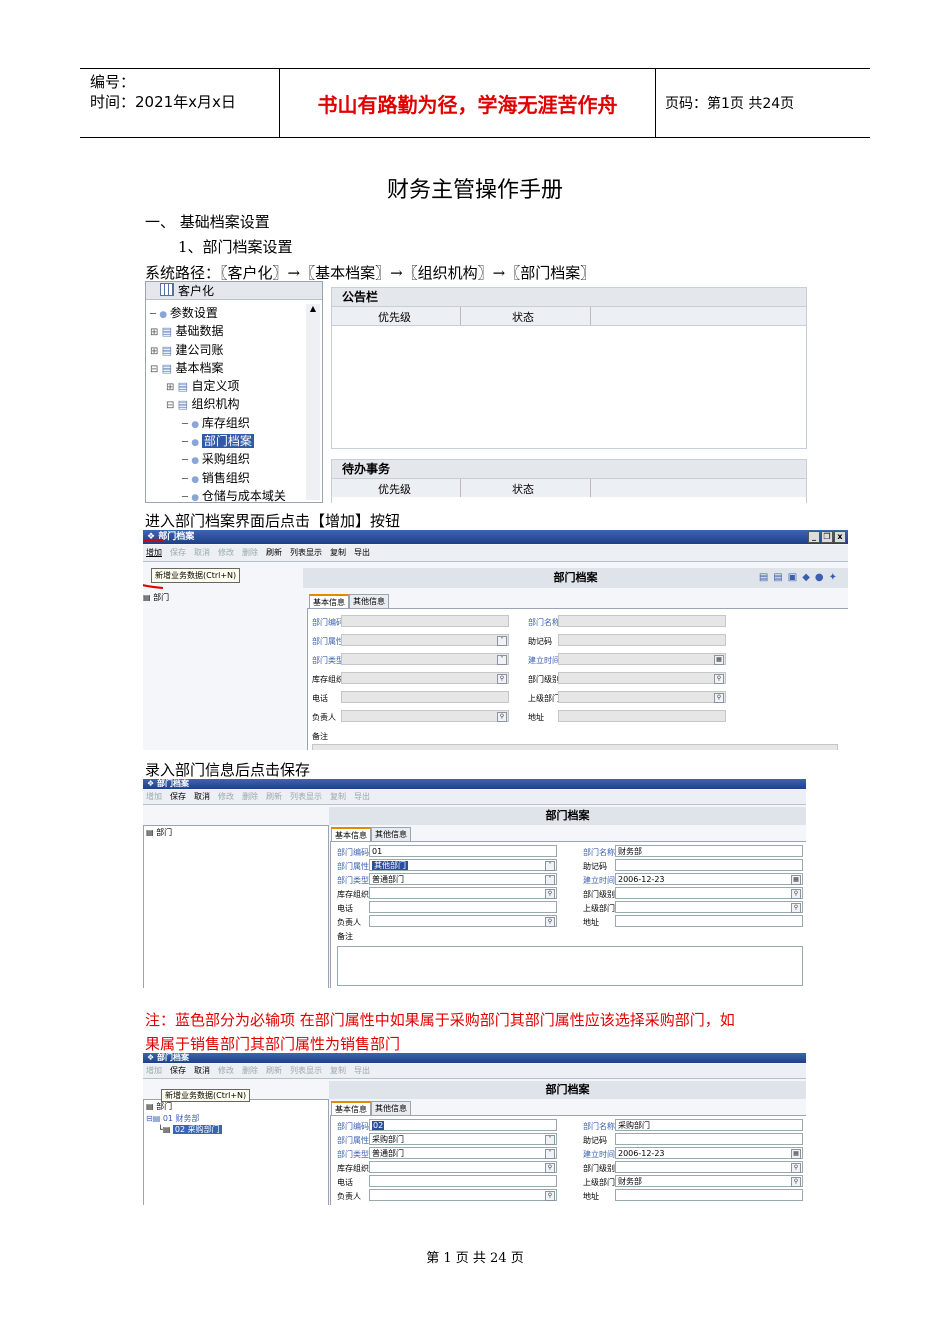  What do you see at coordinates (425, 621) in the screenshot?
I see `code-field` at bounding box center [425, 621].